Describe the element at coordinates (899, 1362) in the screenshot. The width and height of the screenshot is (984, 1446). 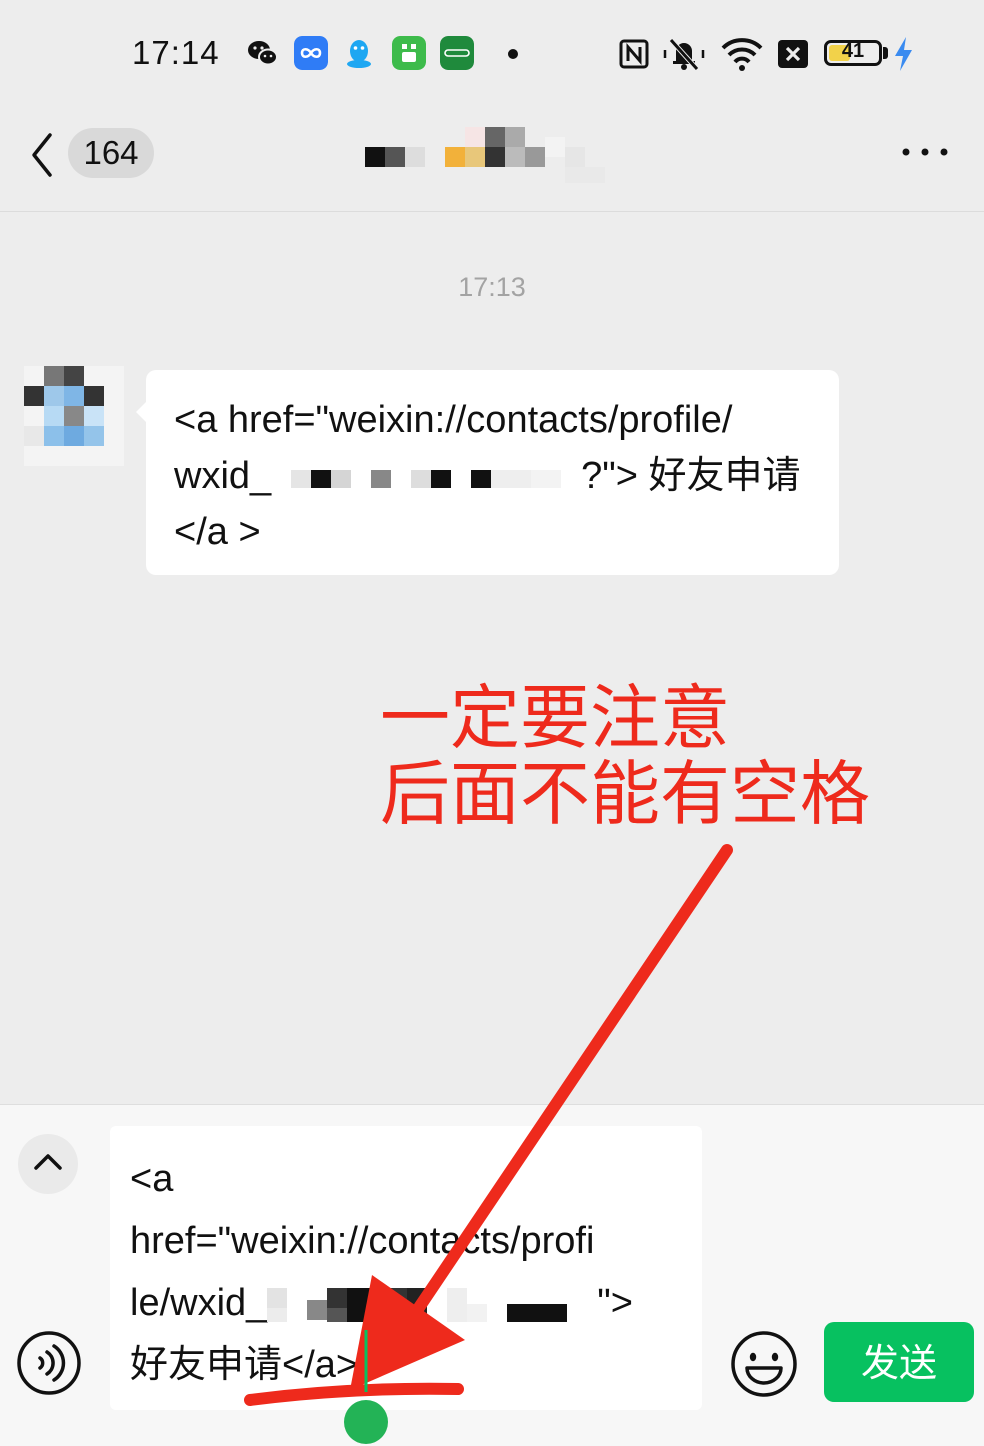
I see `send-button: 发送` at that location.